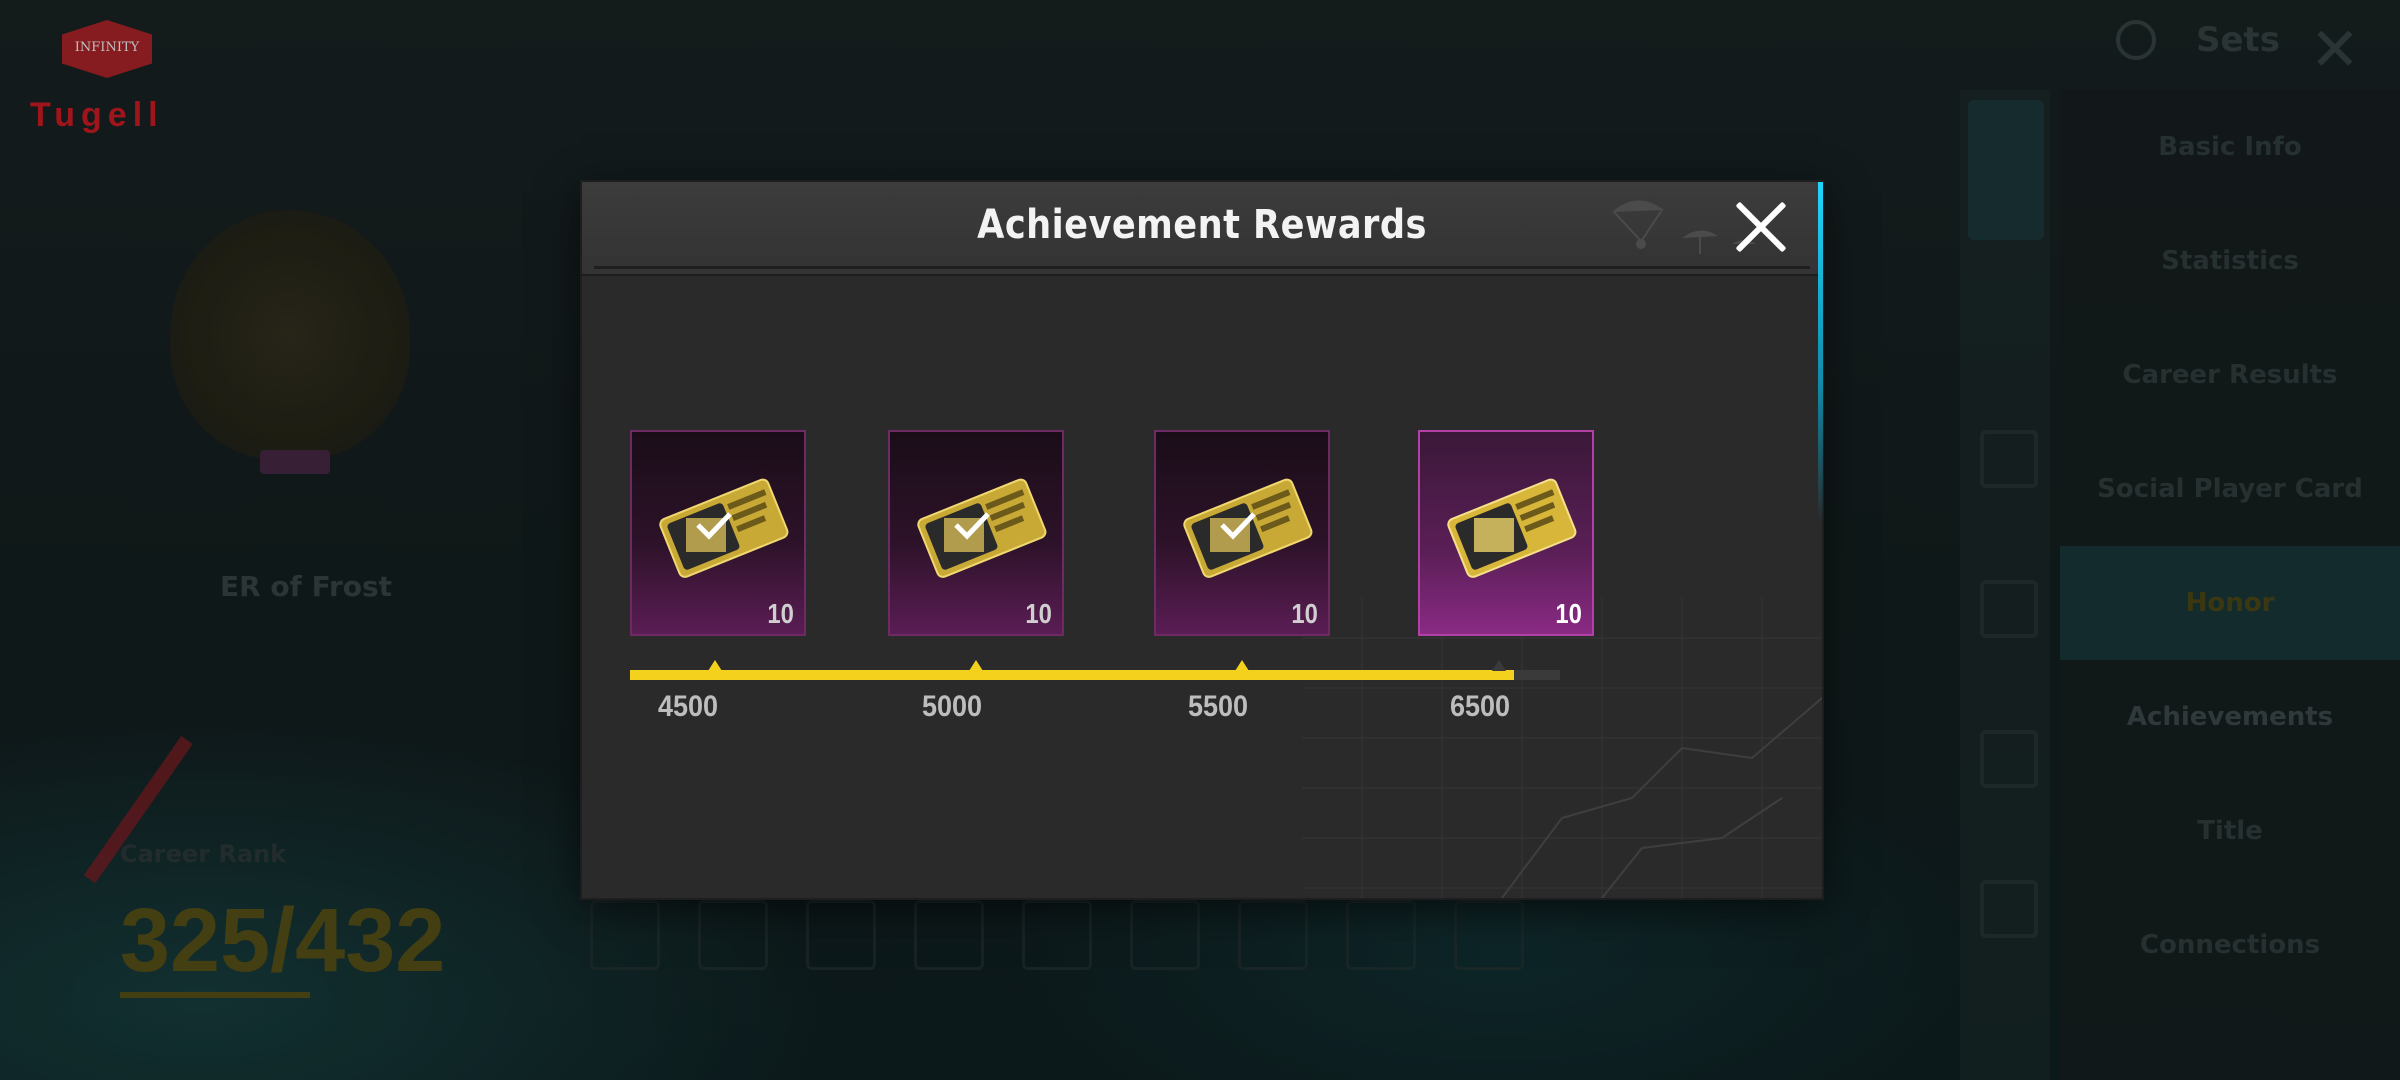 This screenshot has width=2400, height=1080. Describe the element at coordinates (952, 706) in the screenshot. I see `threshold-label: 5000` at that location.